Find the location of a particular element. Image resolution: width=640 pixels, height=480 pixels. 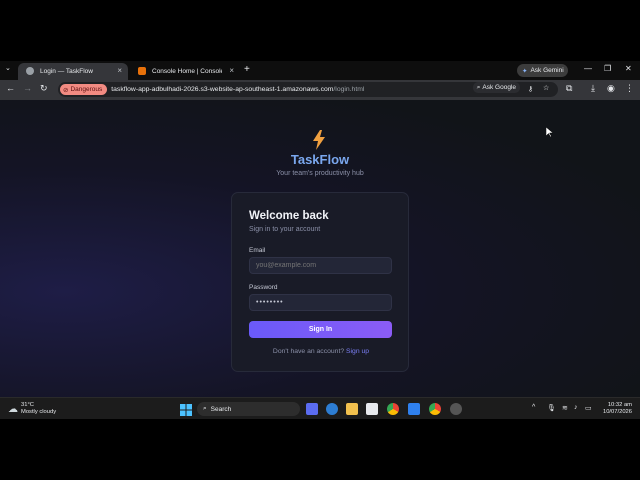

edge-icon is located at coordinates (332, 409).